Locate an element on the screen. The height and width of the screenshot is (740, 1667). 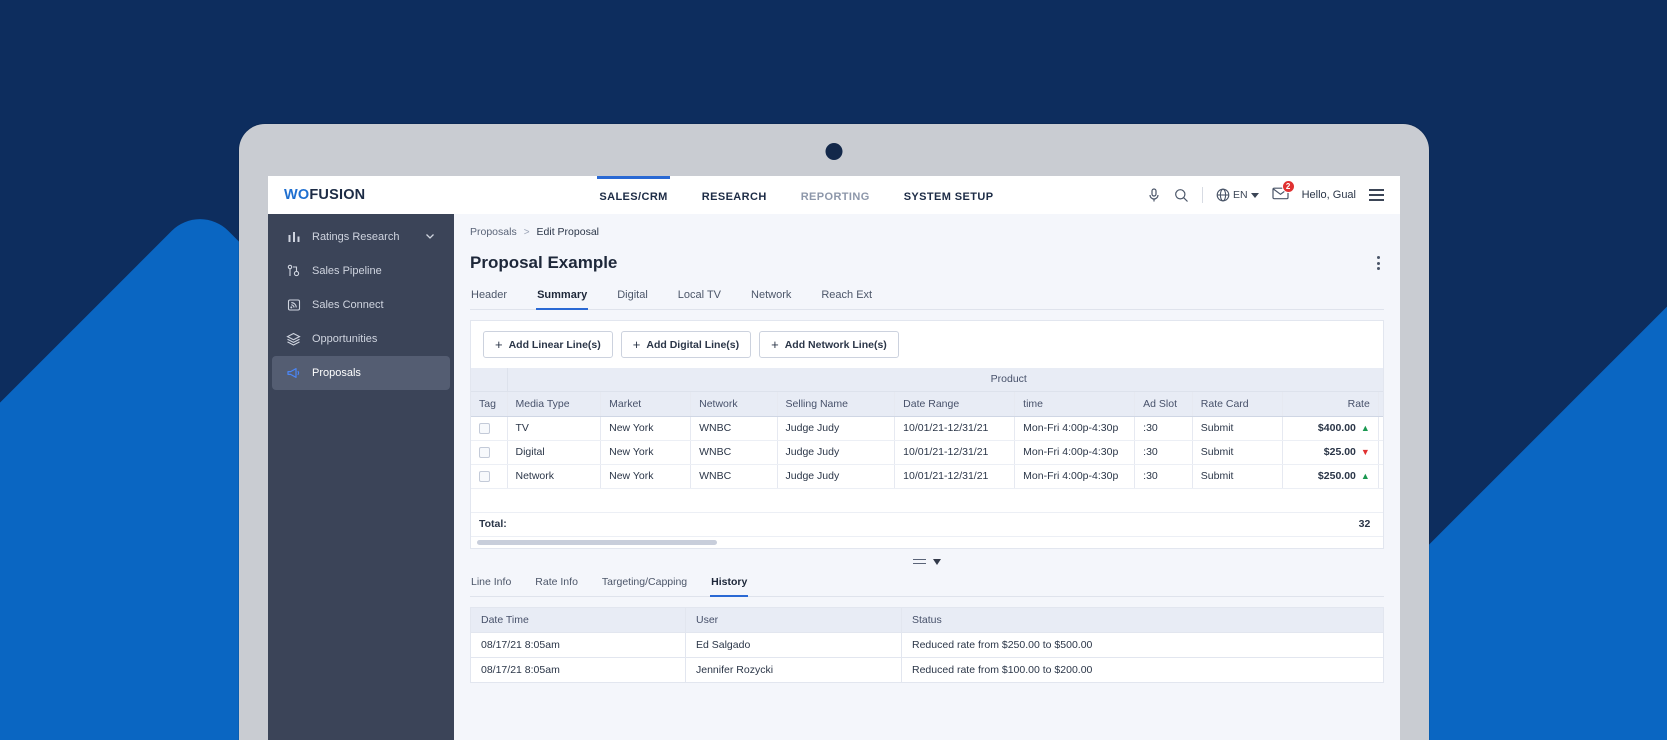
more-options-icon is located at coordinates (1378, 263).